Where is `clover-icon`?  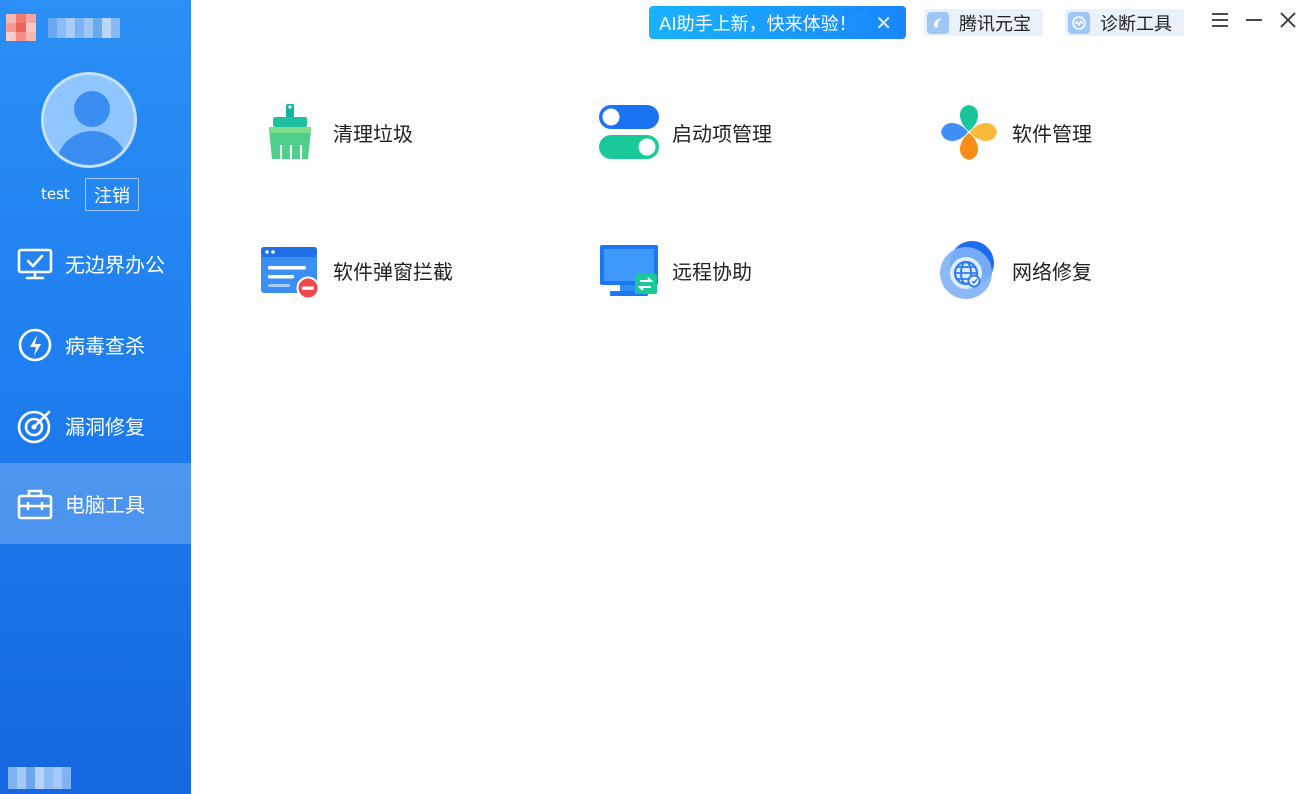
clover-icon is located at coordinates (969, 132).